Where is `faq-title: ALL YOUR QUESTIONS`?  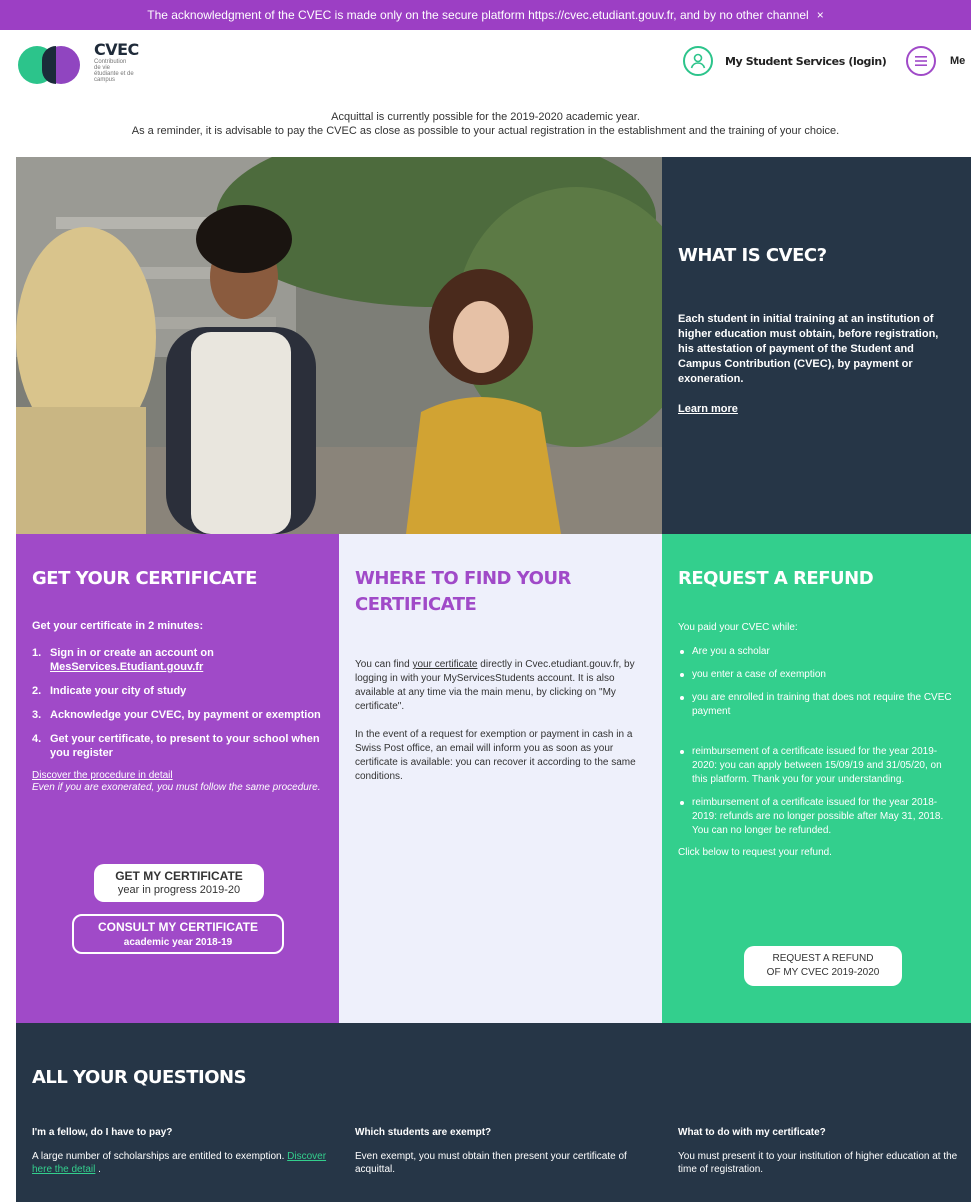 faq-title: ALL YOUR QUESTIONS is located at coordinates (139, 1077).